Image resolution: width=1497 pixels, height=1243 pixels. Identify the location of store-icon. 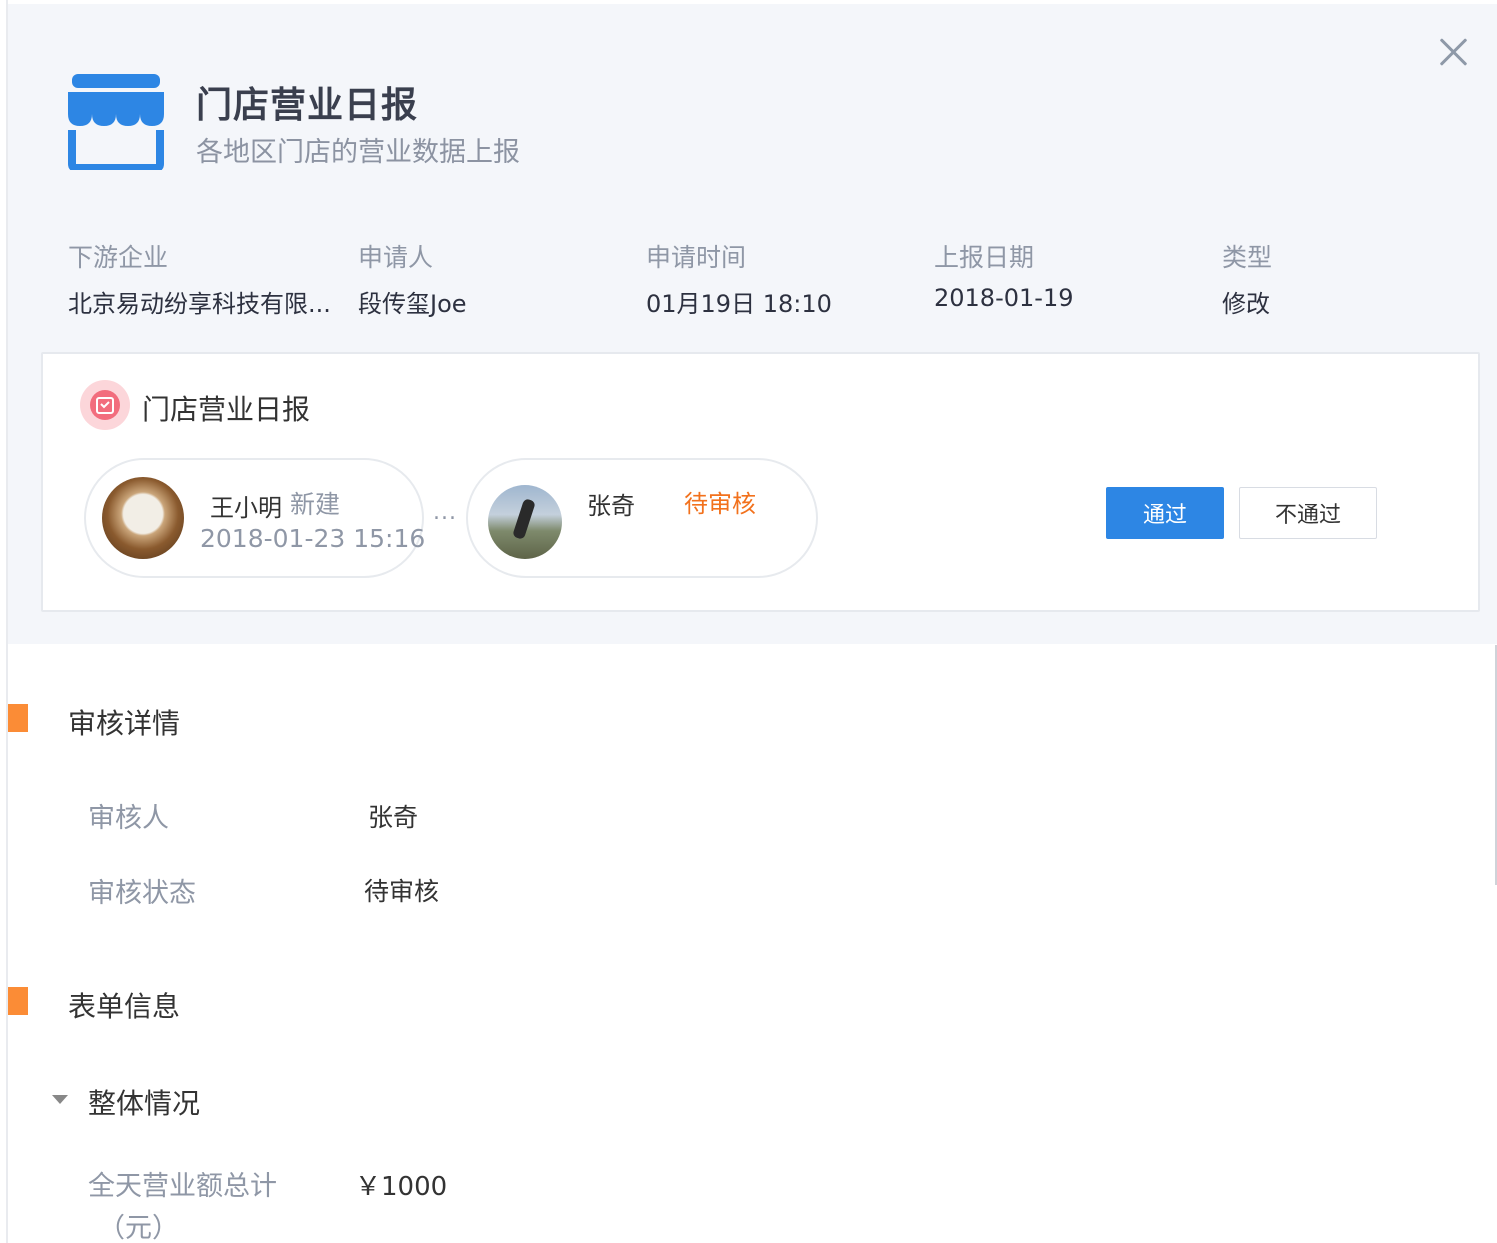
(116, 122).